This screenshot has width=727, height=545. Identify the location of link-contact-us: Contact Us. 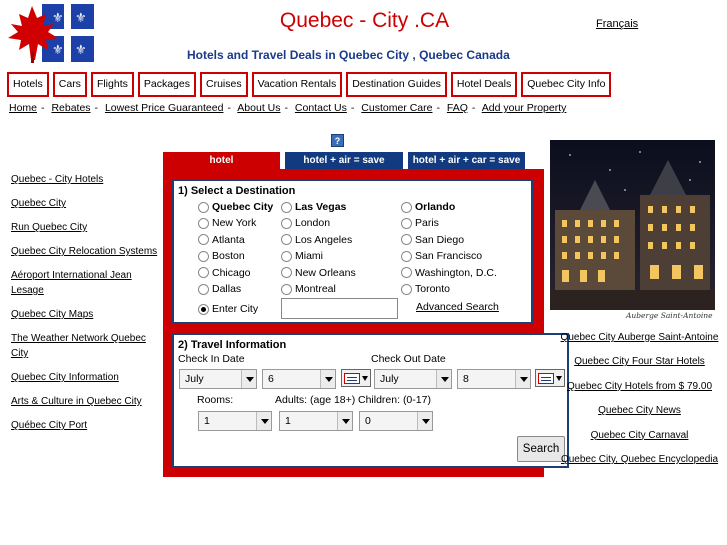
(321, 108).